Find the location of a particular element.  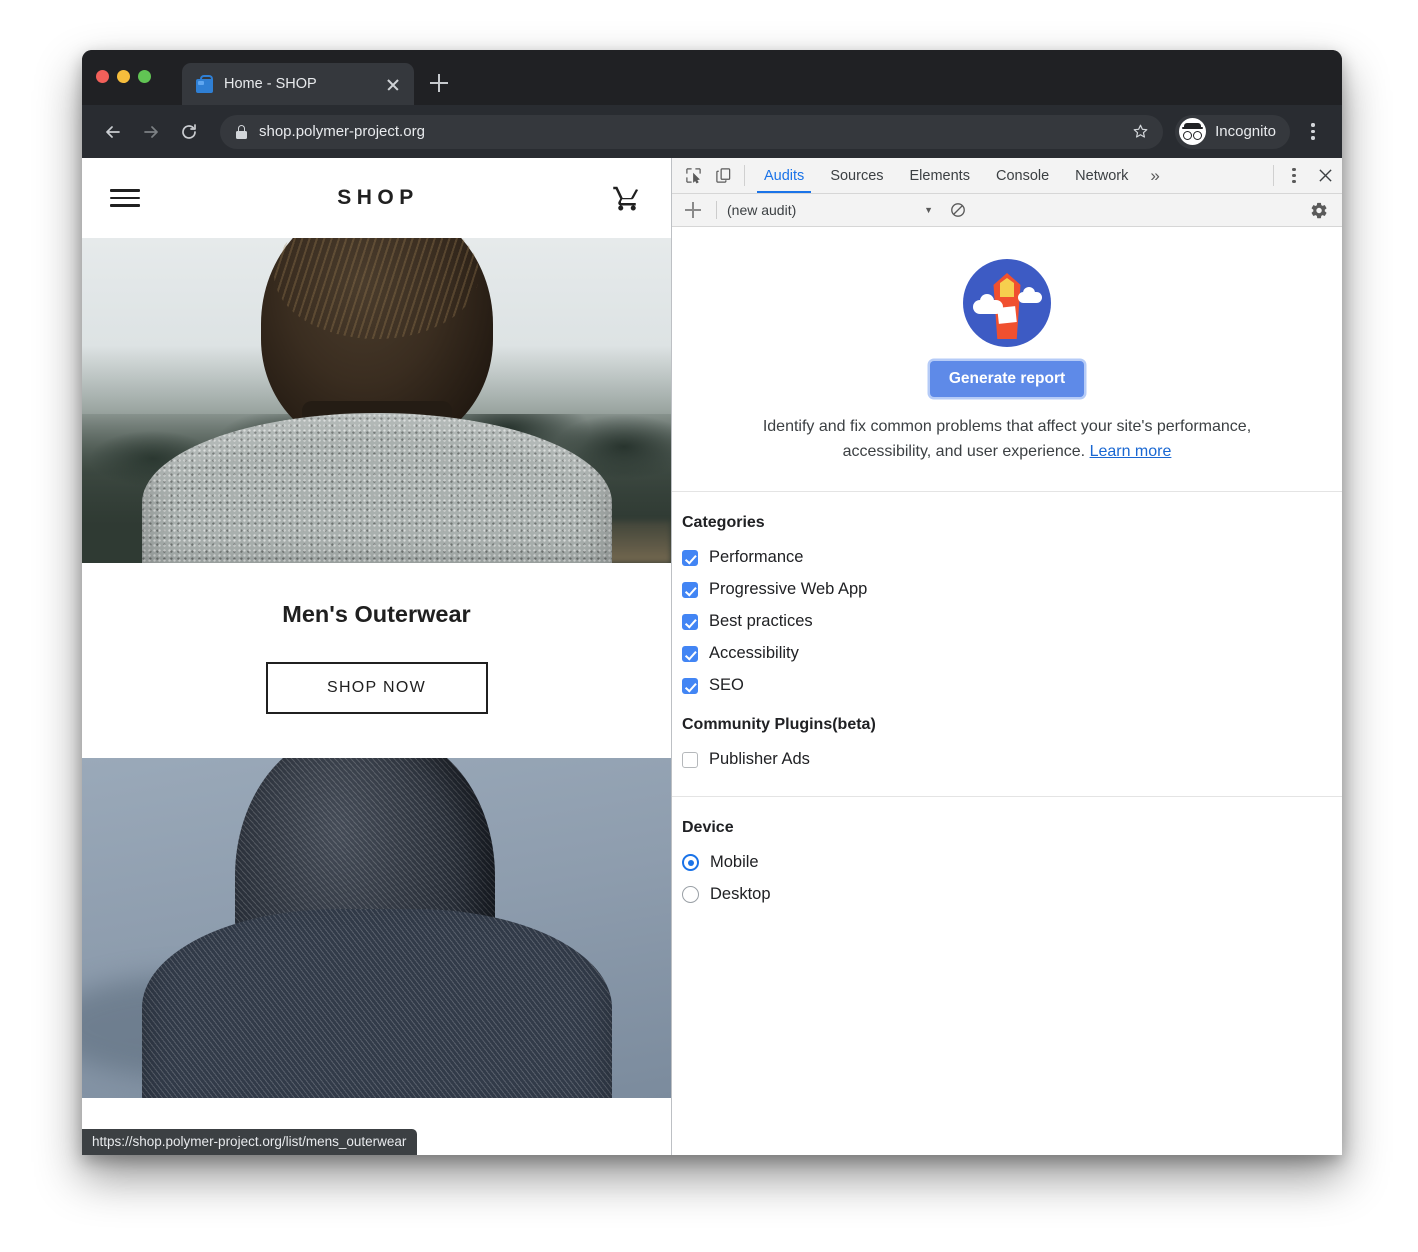

lighthouse-logo-icon is located at coordinates (1007, 303).